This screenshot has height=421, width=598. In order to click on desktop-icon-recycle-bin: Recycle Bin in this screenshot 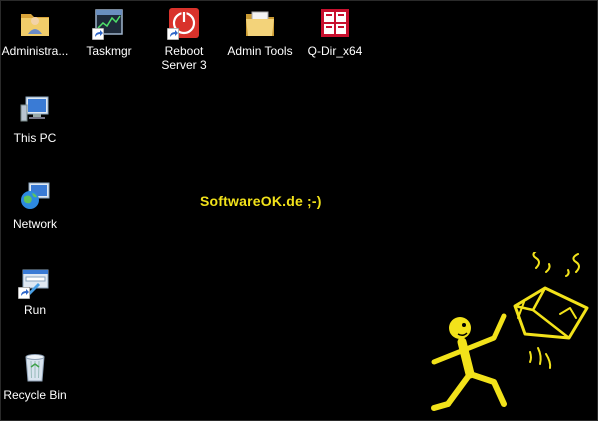, I will do `click(36, 376)`.